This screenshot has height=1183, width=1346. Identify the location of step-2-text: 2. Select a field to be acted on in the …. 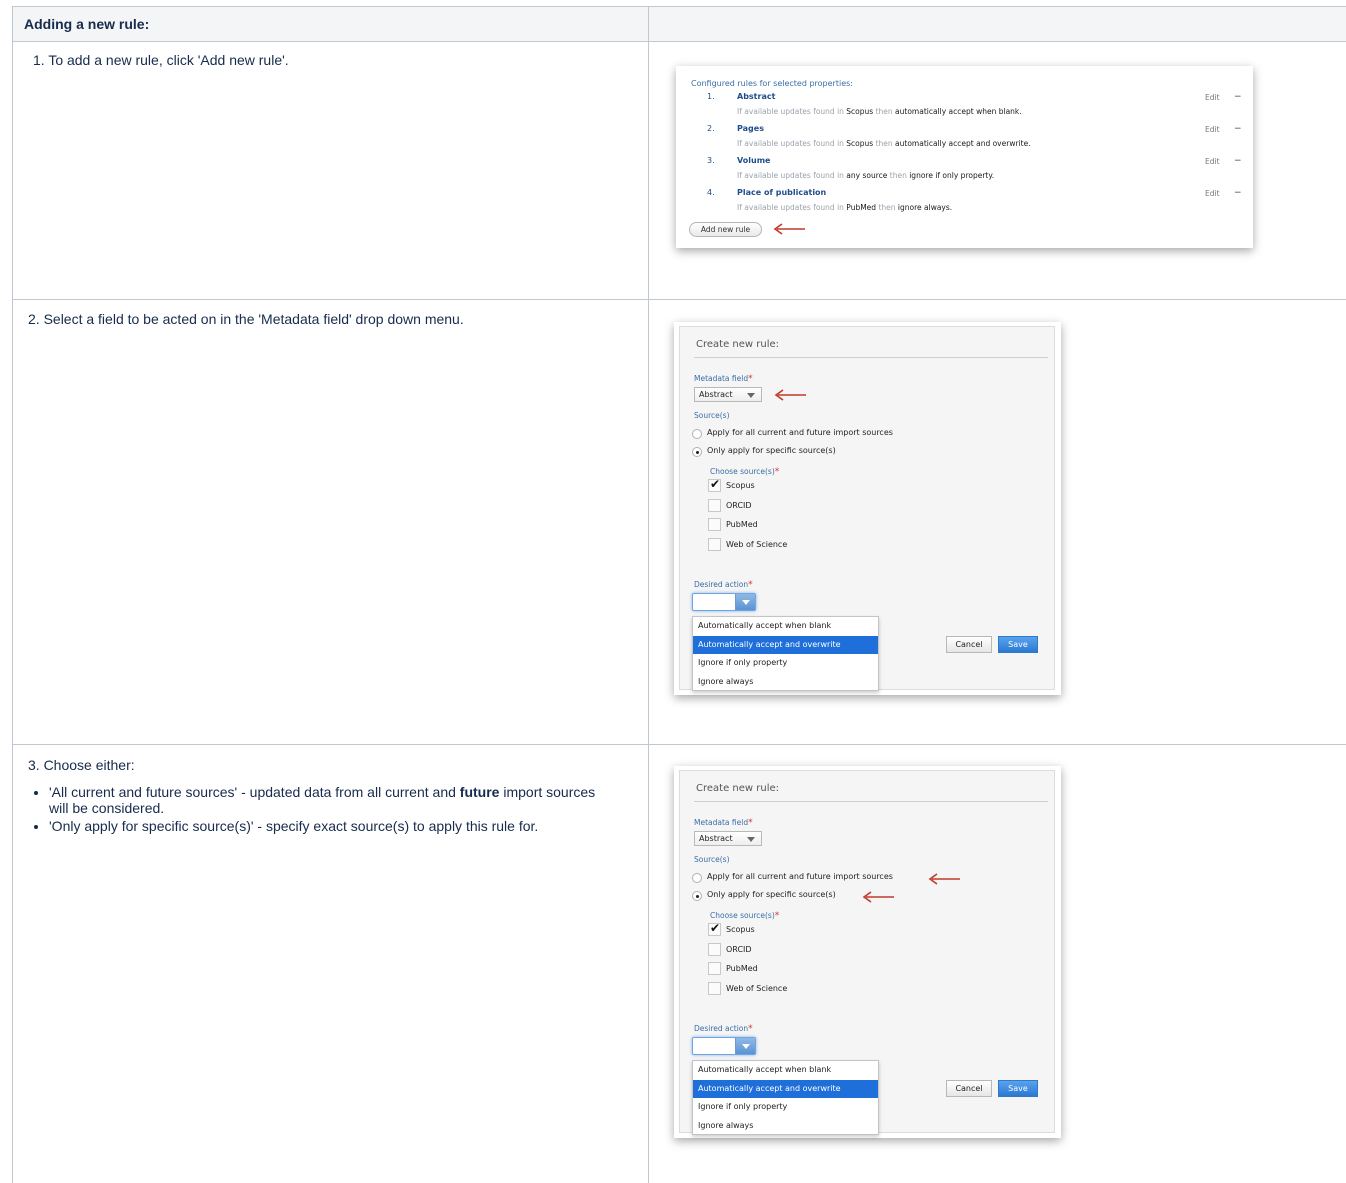
(246, 319).